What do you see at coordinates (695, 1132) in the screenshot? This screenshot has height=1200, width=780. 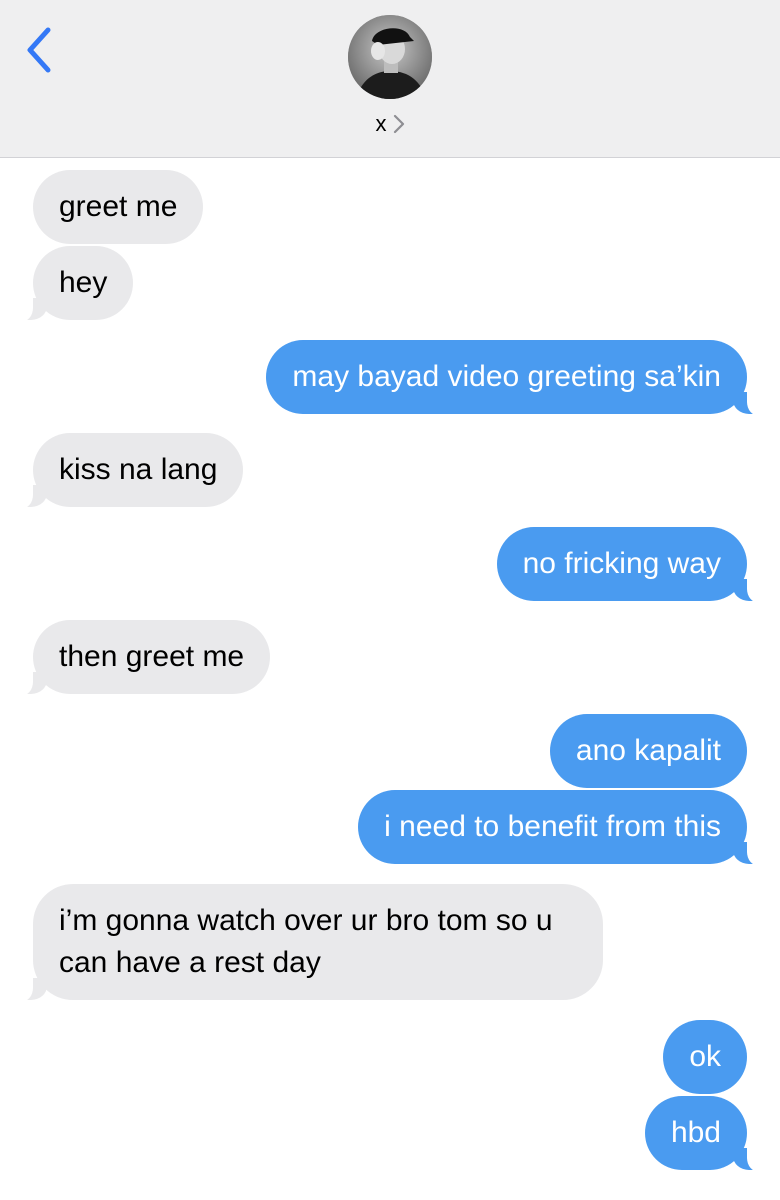 I see `message-text: hbd` at bounding box center [695, 1132].